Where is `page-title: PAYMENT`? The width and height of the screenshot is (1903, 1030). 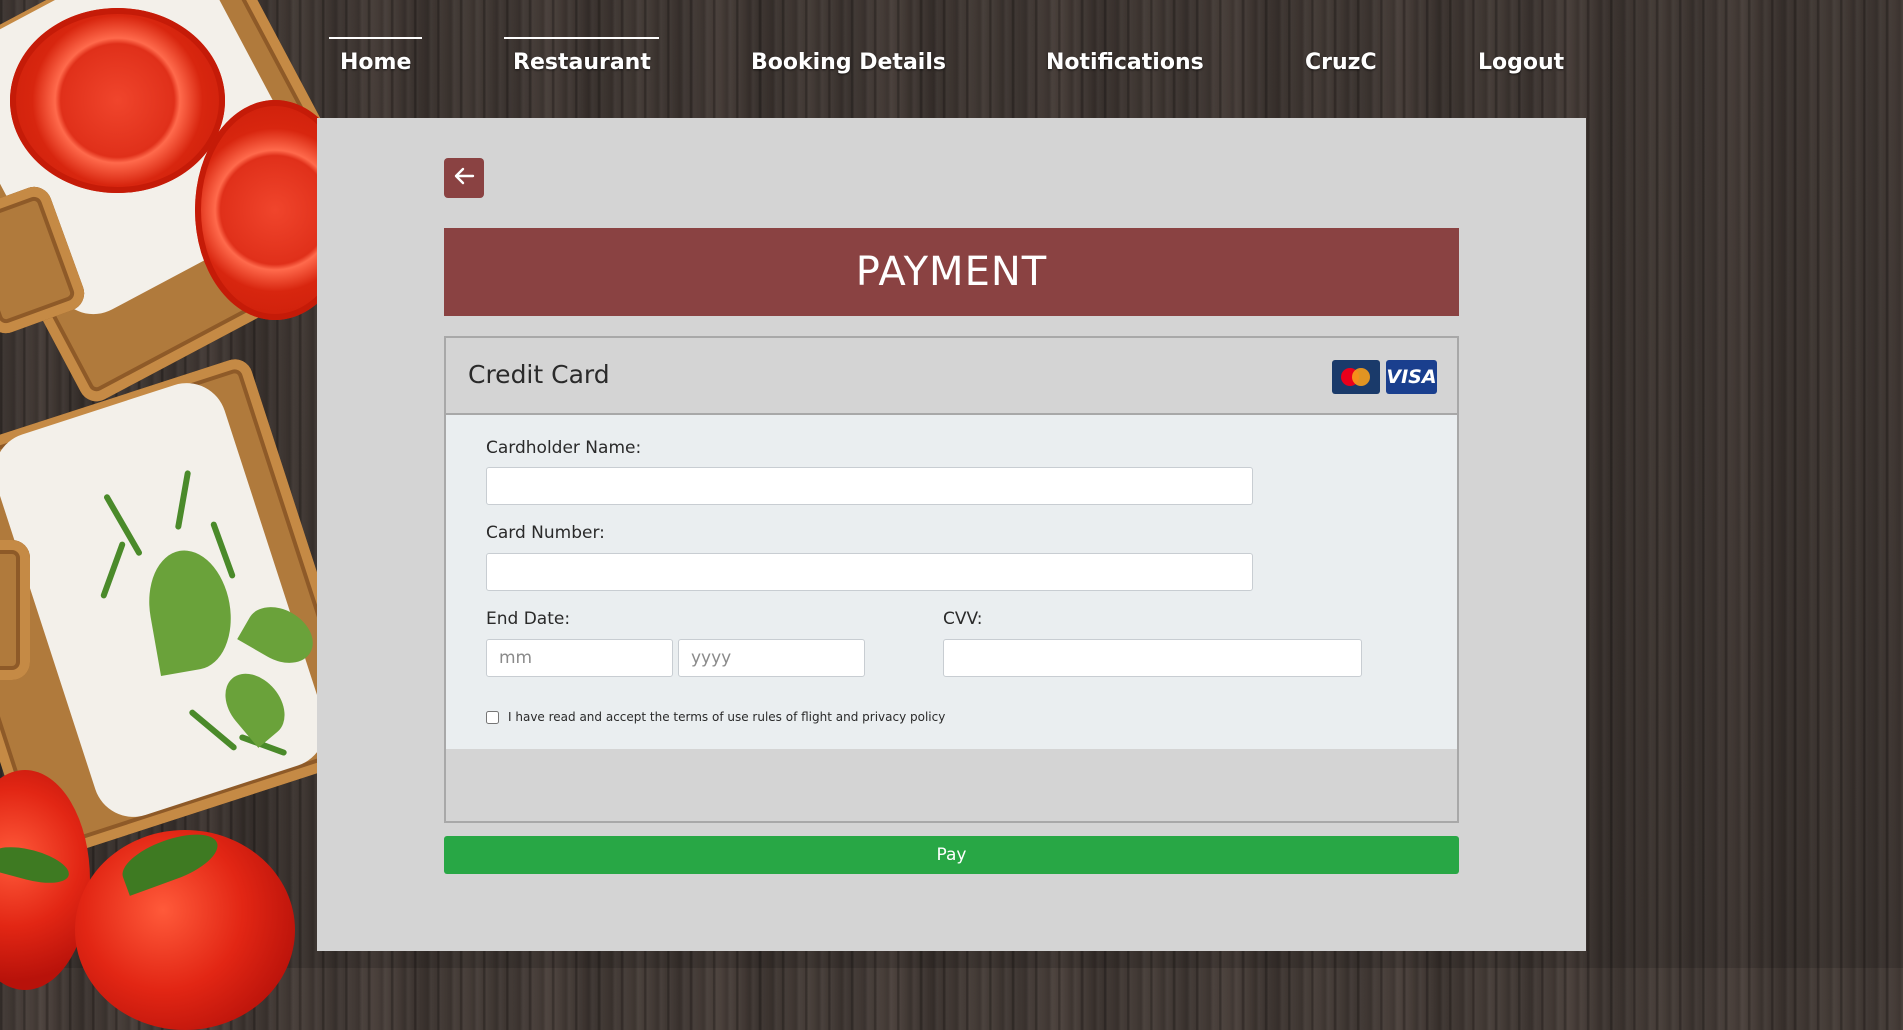
page-title: PAYMENT is located at coordinates (951, 272).